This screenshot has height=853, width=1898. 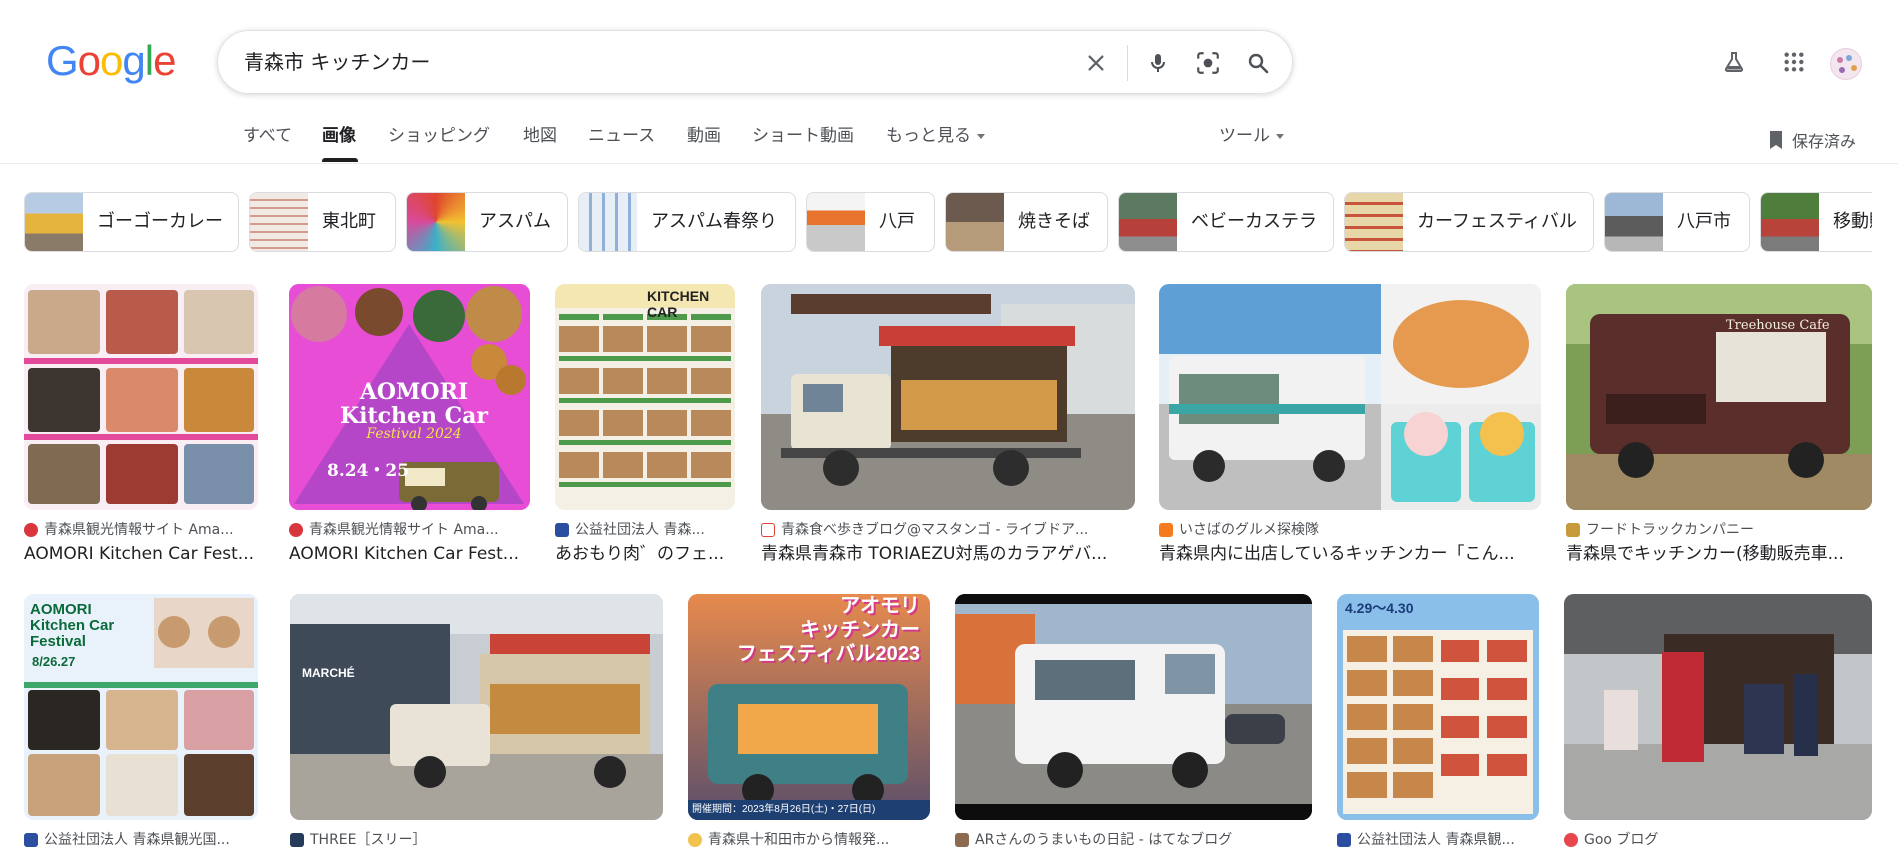 What do you see at coordinates (784, 809) in the screenshot?
I see `poster-date: 開催期間：2023年8月26日(土)・27日(日)` at bounding box center [784, 809].